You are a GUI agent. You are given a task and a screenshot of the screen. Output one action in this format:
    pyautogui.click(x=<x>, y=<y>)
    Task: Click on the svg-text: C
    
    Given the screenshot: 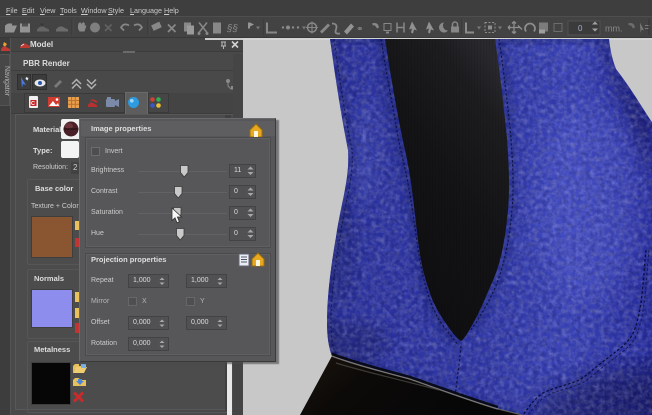 What is the action you would take?
    pyautogui.click(x=33, y=104)
    